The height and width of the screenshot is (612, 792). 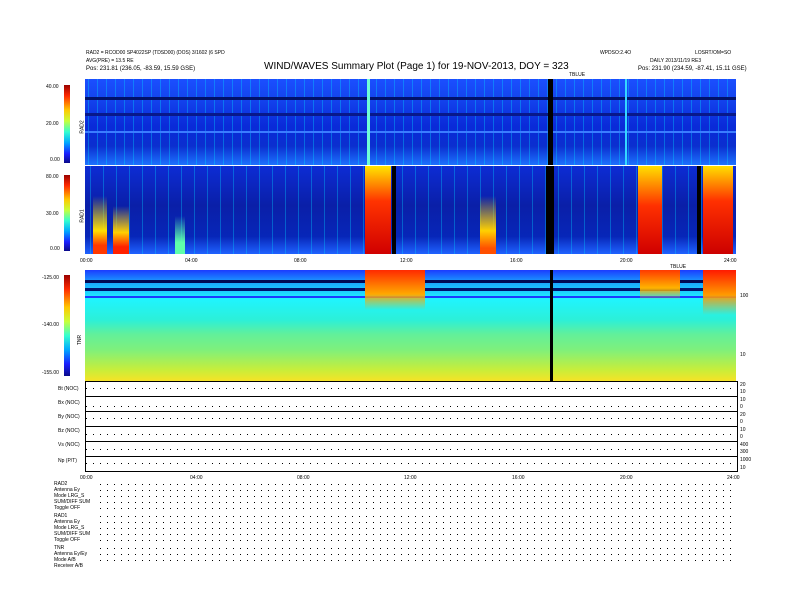 I want to click on bz-right-tick-top: 10, so click(x=743, y=430).